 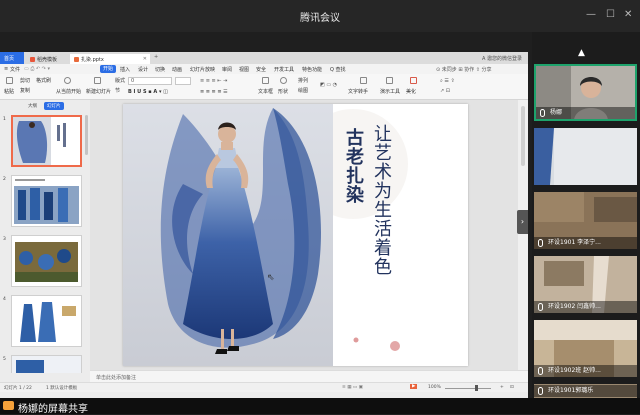 I want to click on login-prompt: A 邀您的微信登录, so click(x=502, y=58).